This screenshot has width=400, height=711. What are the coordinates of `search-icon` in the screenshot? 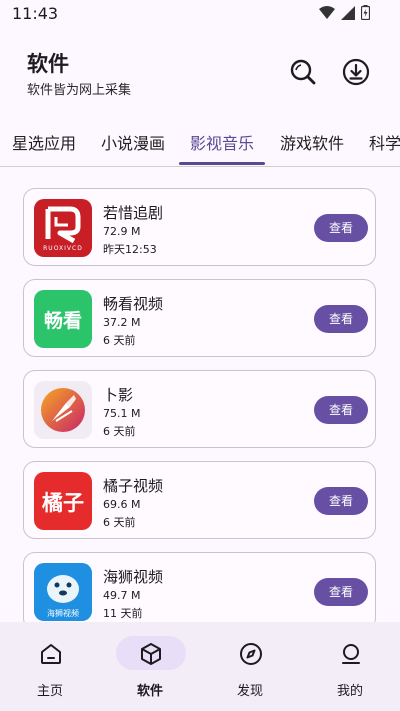 It's located at (303, 72).